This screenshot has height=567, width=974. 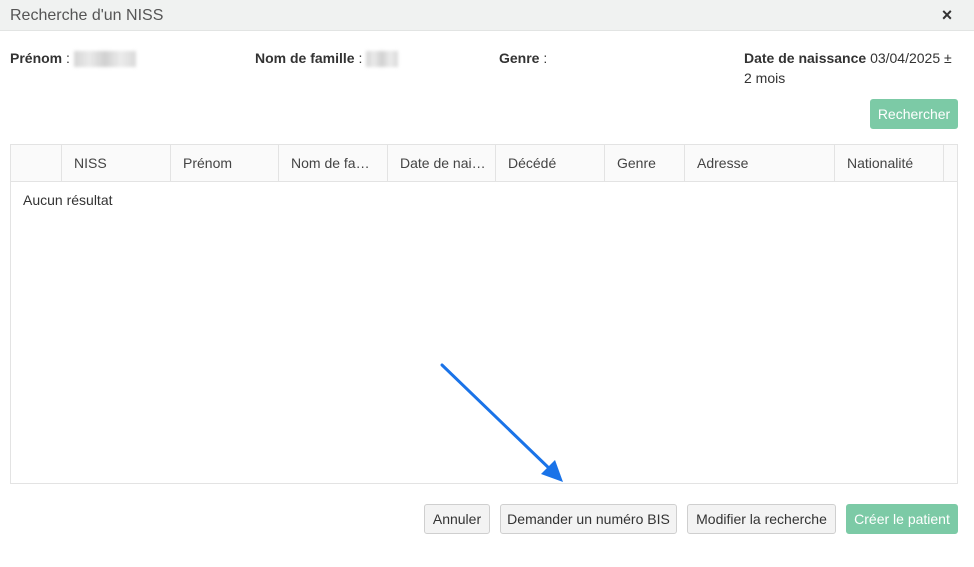 I want to click on annotation-arrow-icon, so click(x=501, y=422).